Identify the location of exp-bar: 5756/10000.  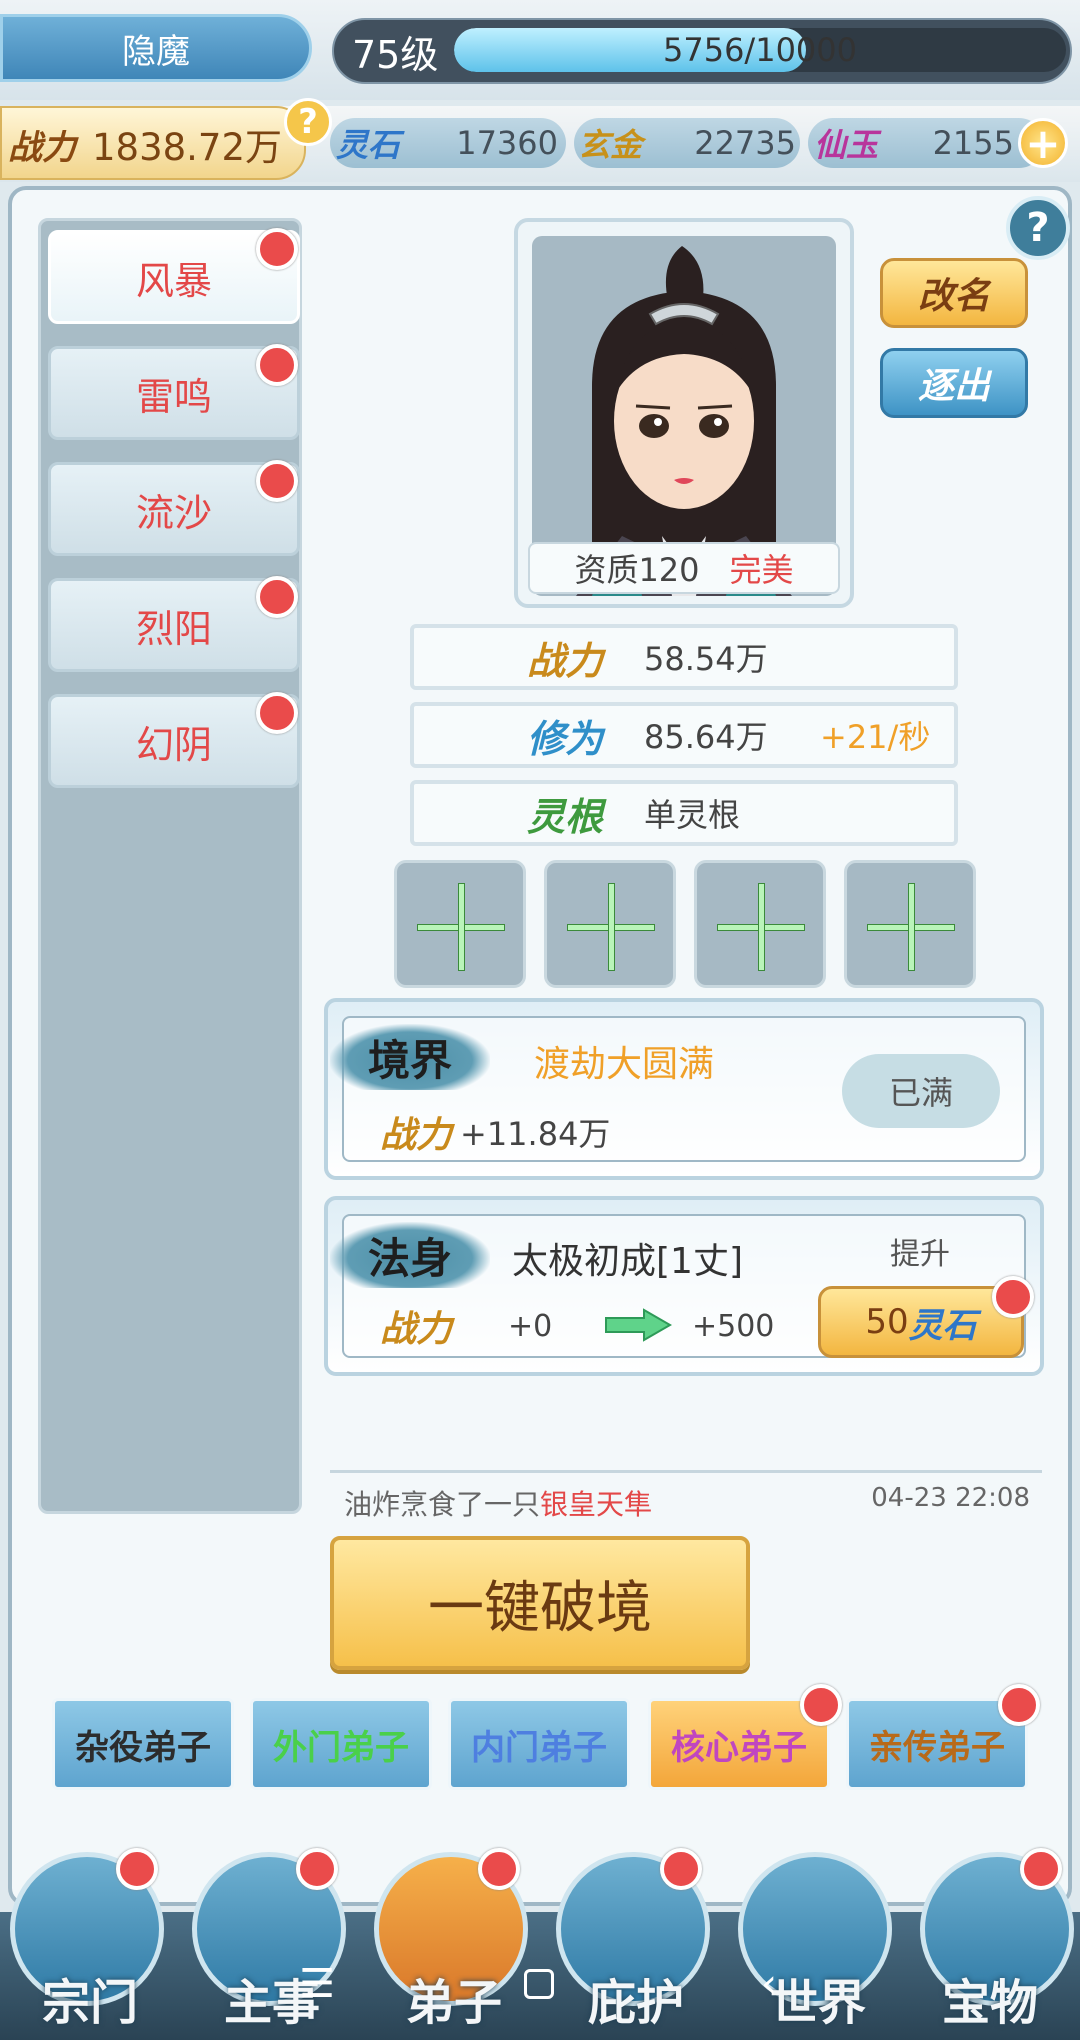
(760, 50).